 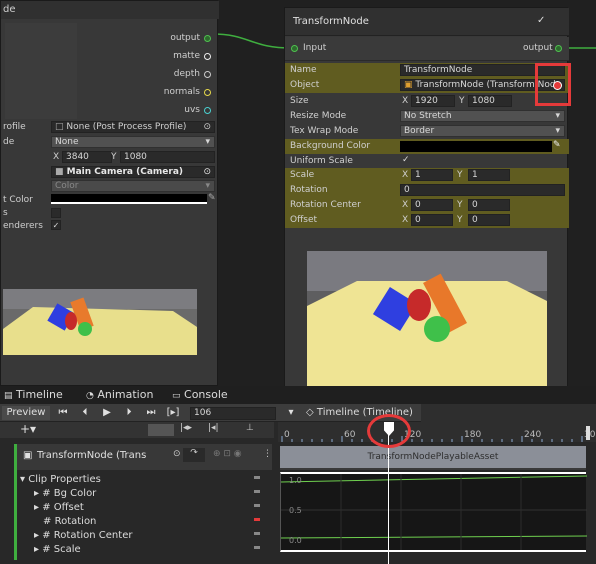 What do you see at coordinates (26, 413) in the screenshot?
I see `preview-button: Preview` at bounding box center [26, 413].